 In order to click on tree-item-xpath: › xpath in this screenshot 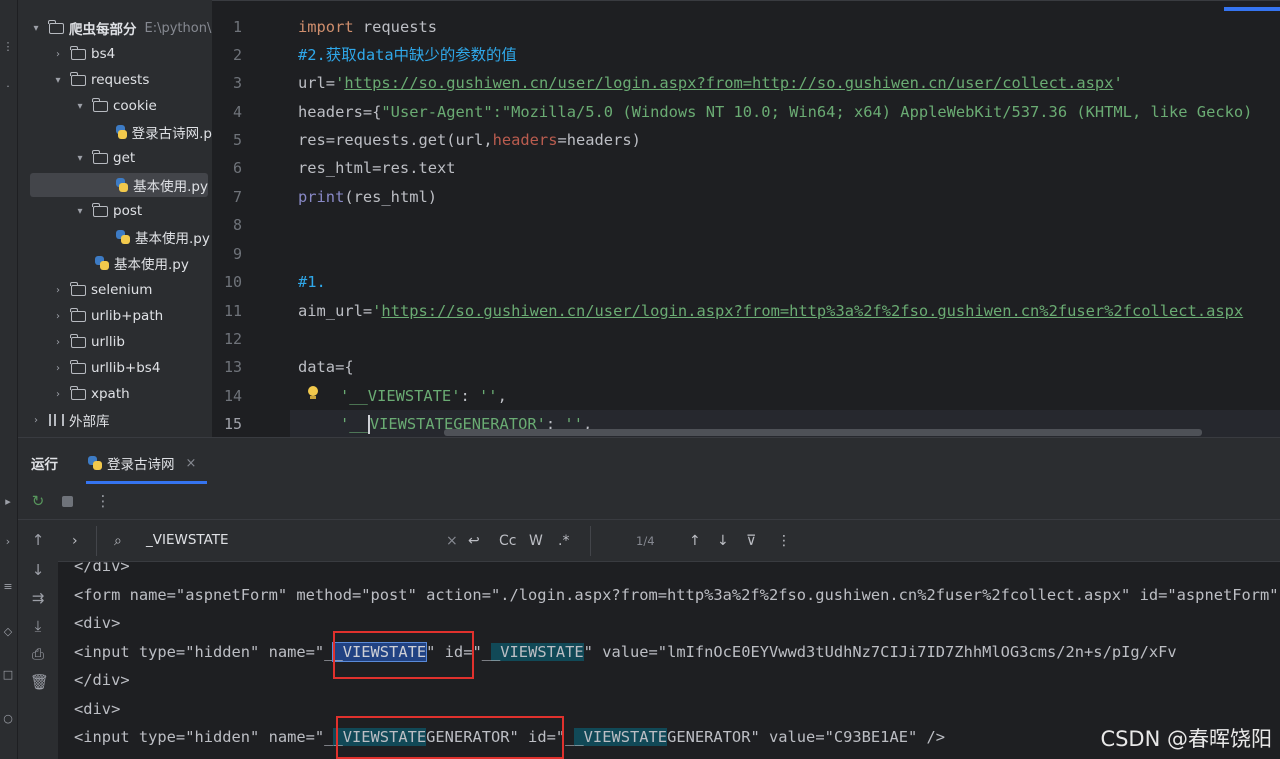, I will do `click(115, 394)`.